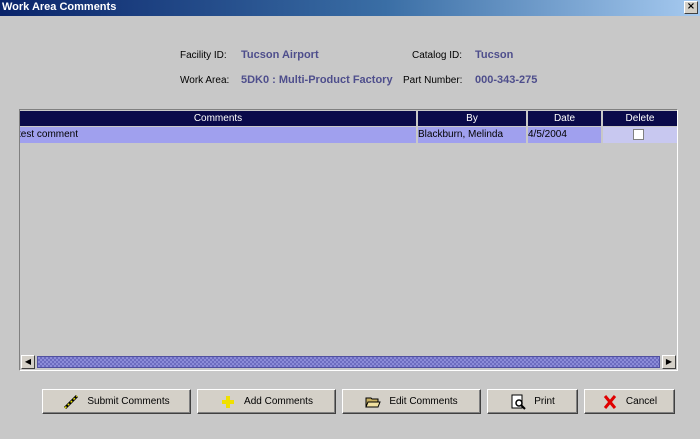  I want to click on add-comments-button: Add Comments, so click(266, 401).